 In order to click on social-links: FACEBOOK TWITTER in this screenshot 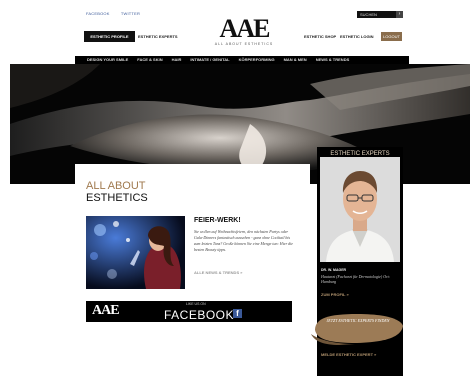, I will do `click(118, 13)`.